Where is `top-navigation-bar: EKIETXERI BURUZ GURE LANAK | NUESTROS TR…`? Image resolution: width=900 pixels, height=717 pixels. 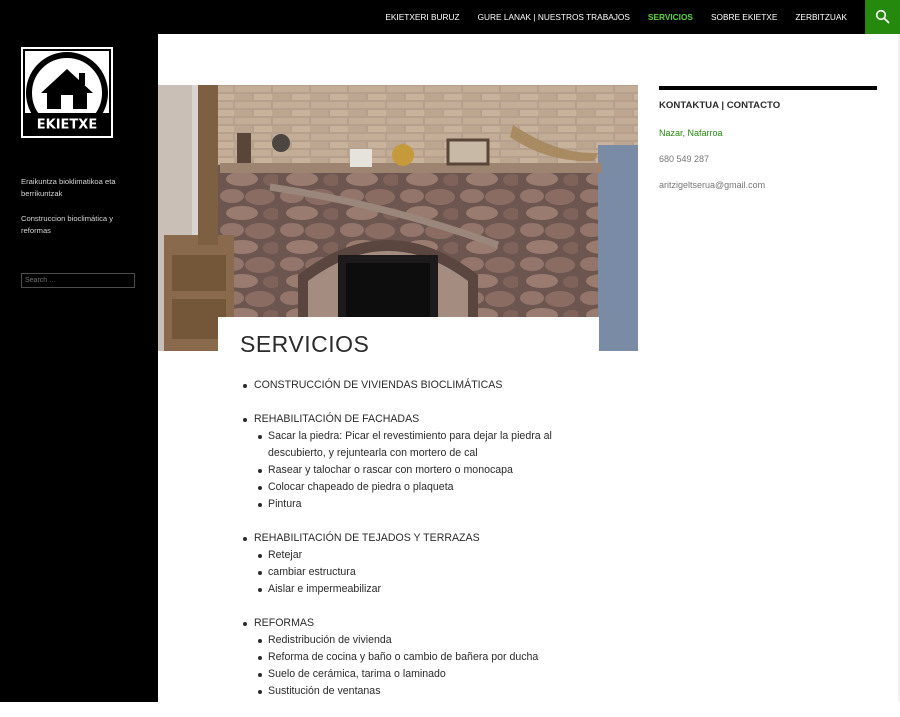 top-navigation-bar: EKIETXERI BURUZ GURE LANAK | NUESTROS TR… is located at coordinates (450, 17).